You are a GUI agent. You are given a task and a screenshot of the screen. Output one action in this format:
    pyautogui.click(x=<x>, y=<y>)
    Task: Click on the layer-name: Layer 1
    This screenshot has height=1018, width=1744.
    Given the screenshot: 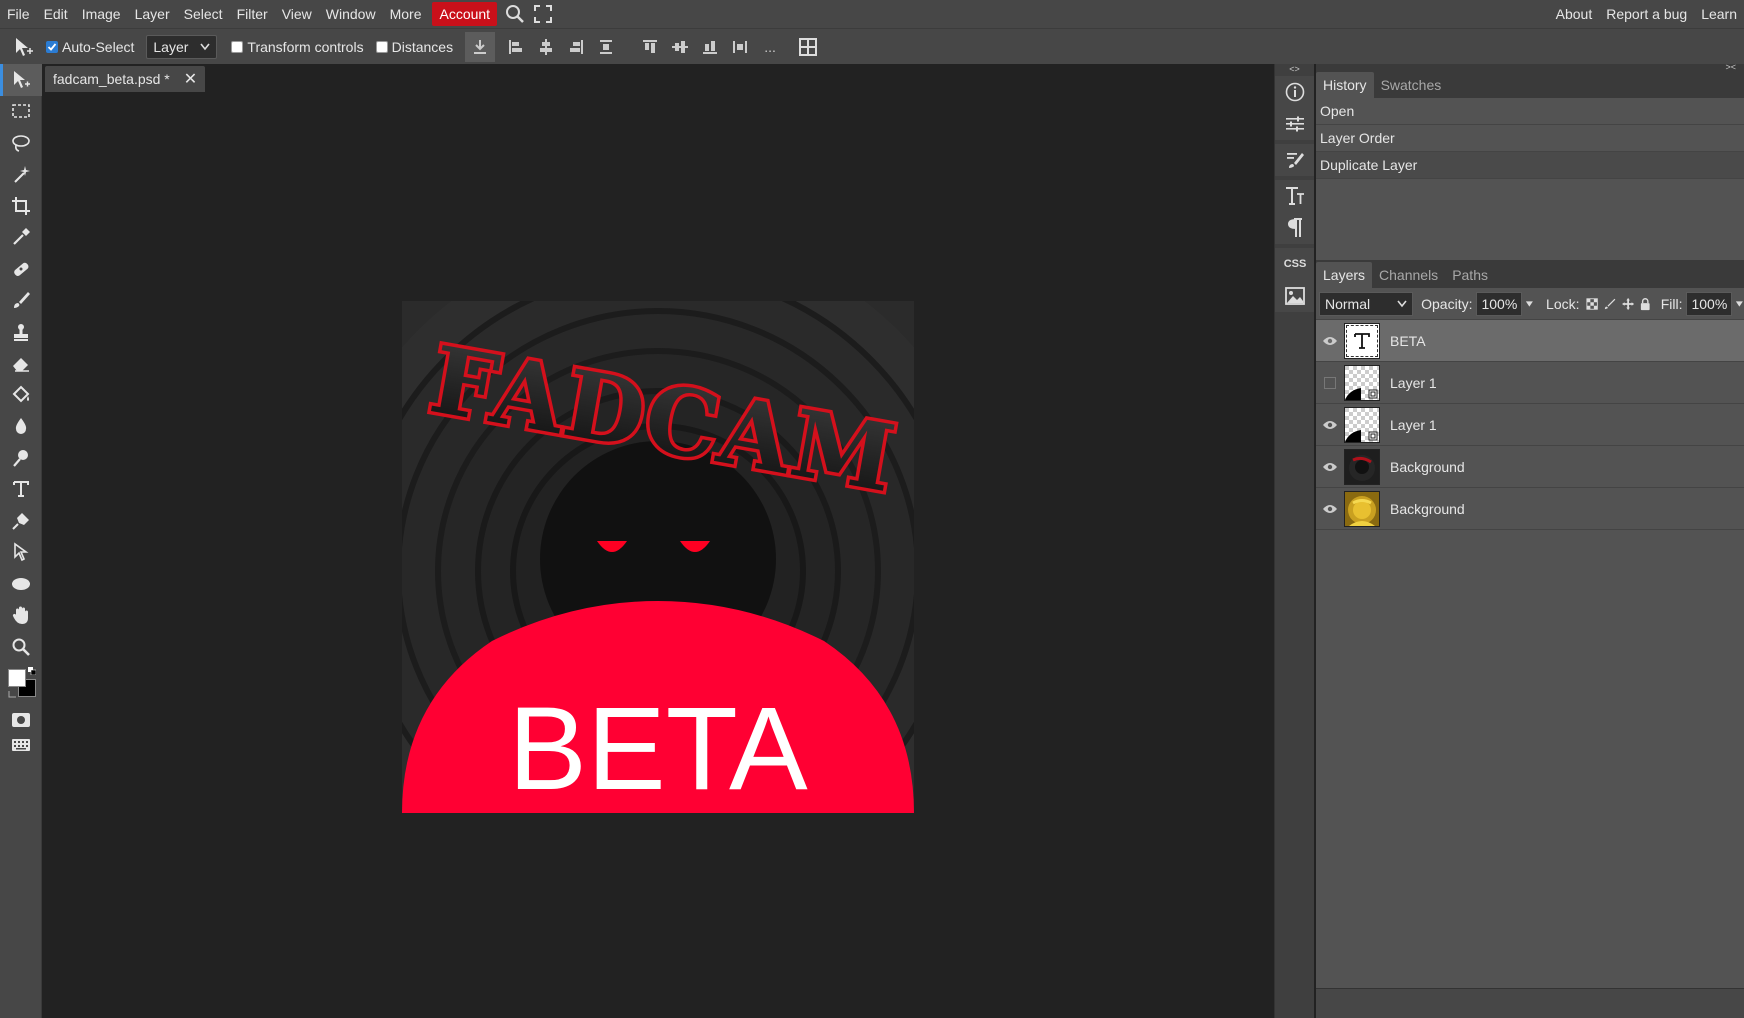 What is the action you would take?
    pyautogui.click(x=1413, y=382)
    